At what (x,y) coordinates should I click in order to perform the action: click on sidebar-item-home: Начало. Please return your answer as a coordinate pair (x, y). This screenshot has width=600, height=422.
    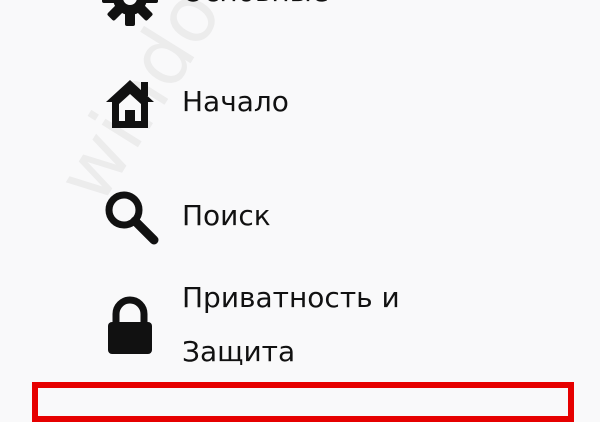
    Looking at the image, I should click on (338, 104).